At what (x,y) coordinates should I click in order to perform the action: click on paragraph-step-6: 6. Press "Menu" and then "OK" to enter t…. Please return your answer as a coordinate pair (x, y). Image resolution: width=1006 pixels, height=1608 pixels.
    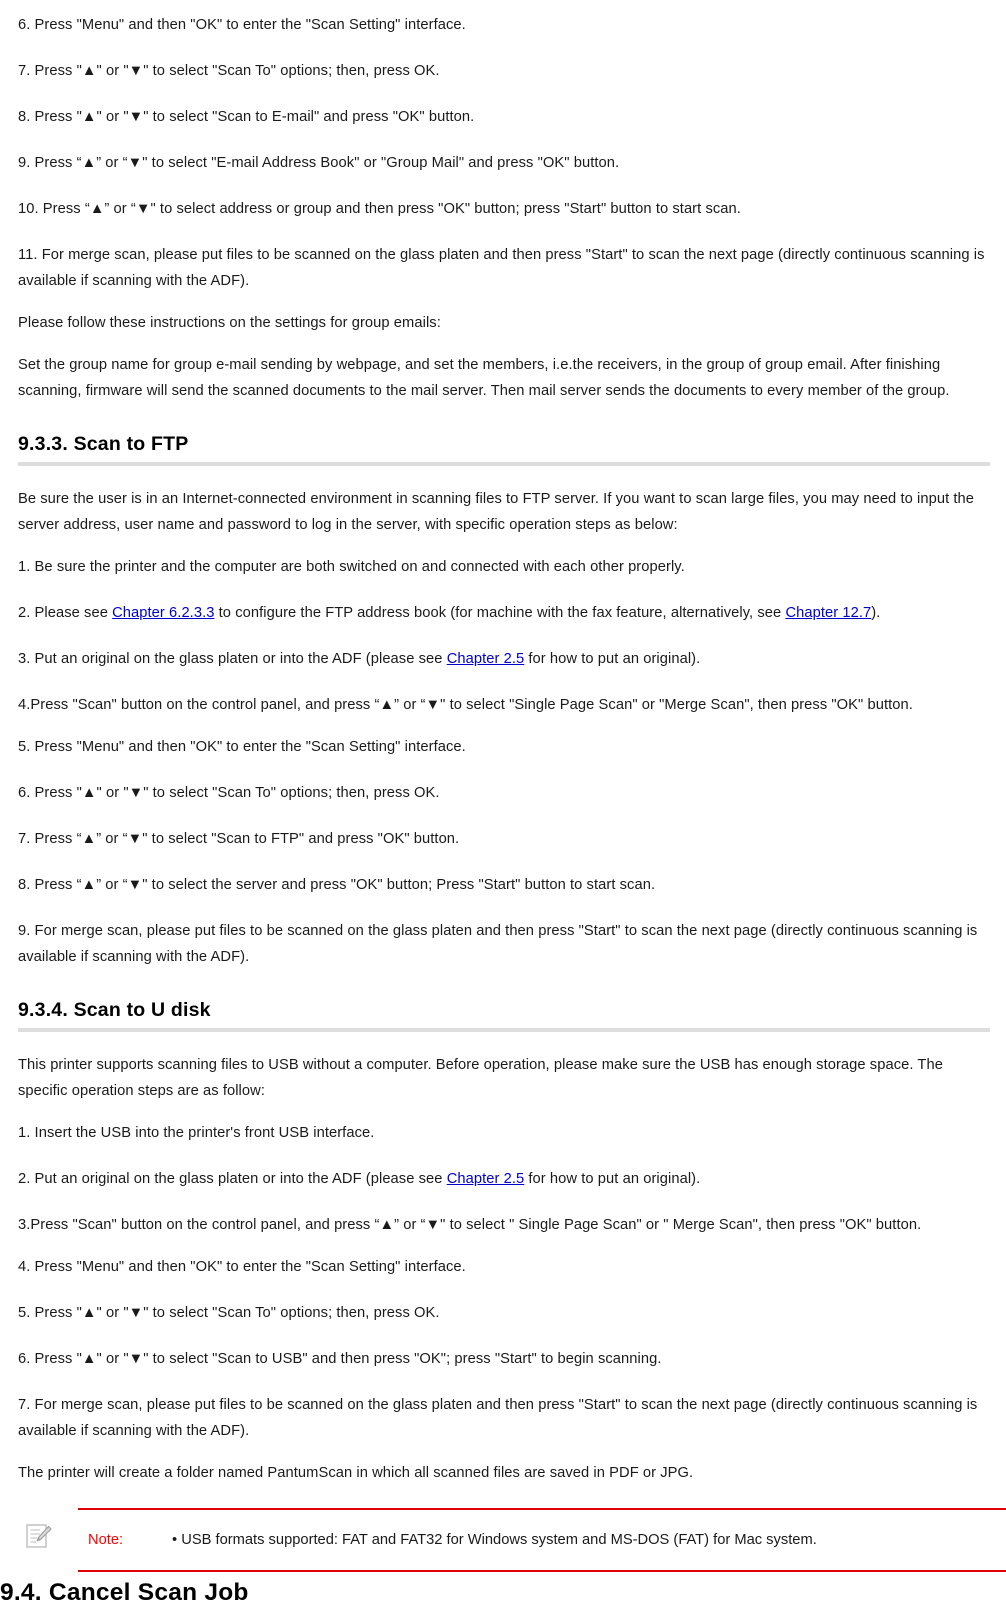
    Looking at the image, I should click on (242, 25).